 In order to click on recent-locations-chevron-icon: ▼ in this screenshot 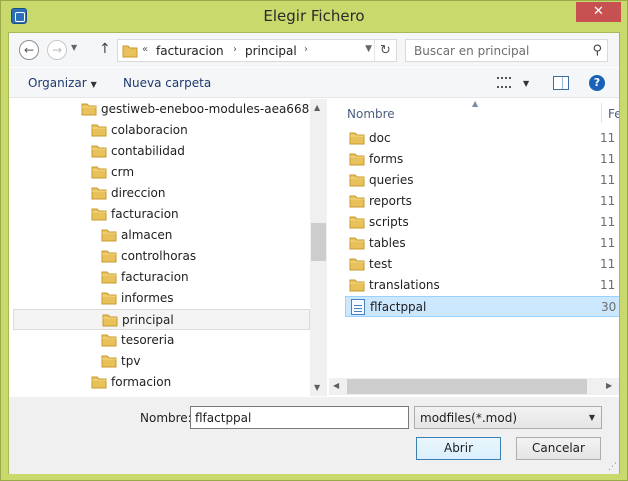, I will do `click(74, 47)`.